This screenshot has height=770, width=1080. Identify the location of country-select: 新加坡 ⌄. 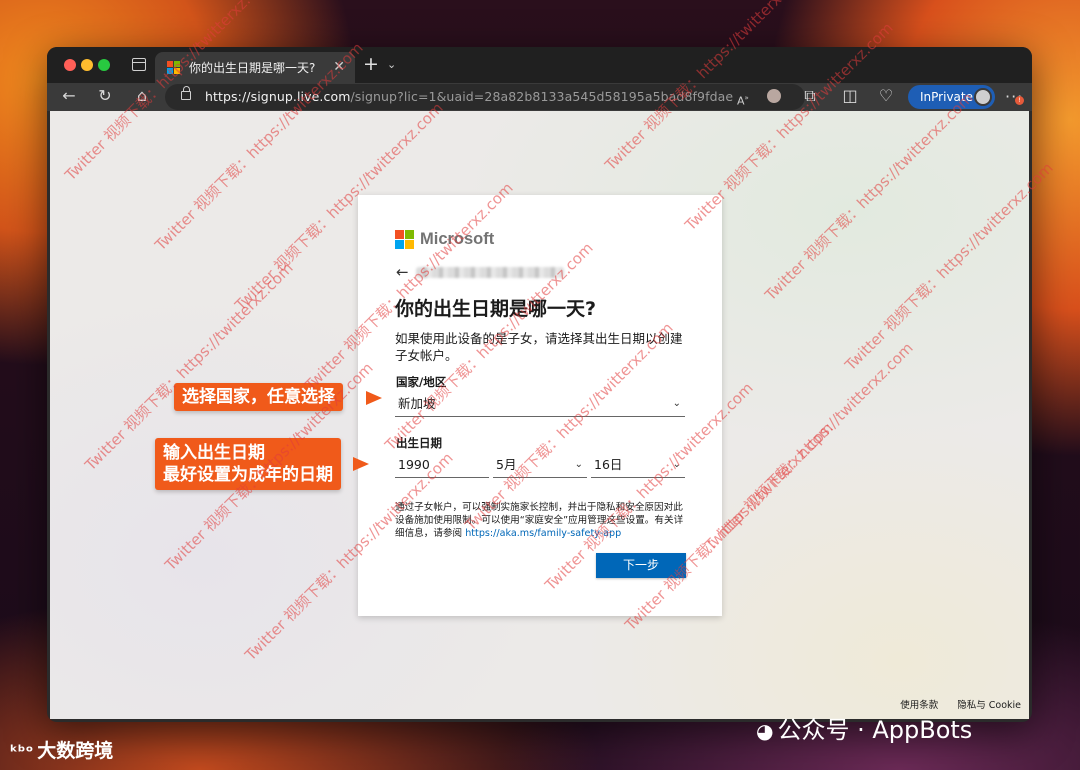
(540, 404).